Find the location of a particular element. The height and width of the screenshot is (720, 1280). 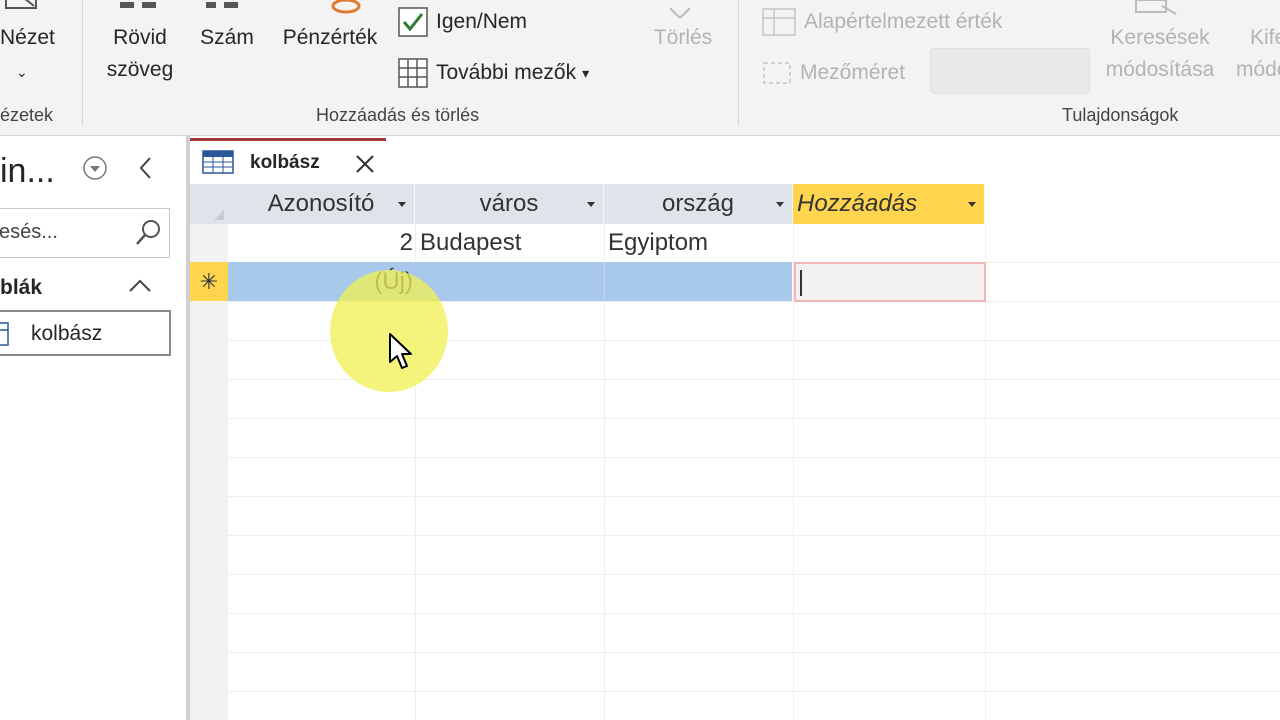

text-caret is located at coordinates (801, 283).